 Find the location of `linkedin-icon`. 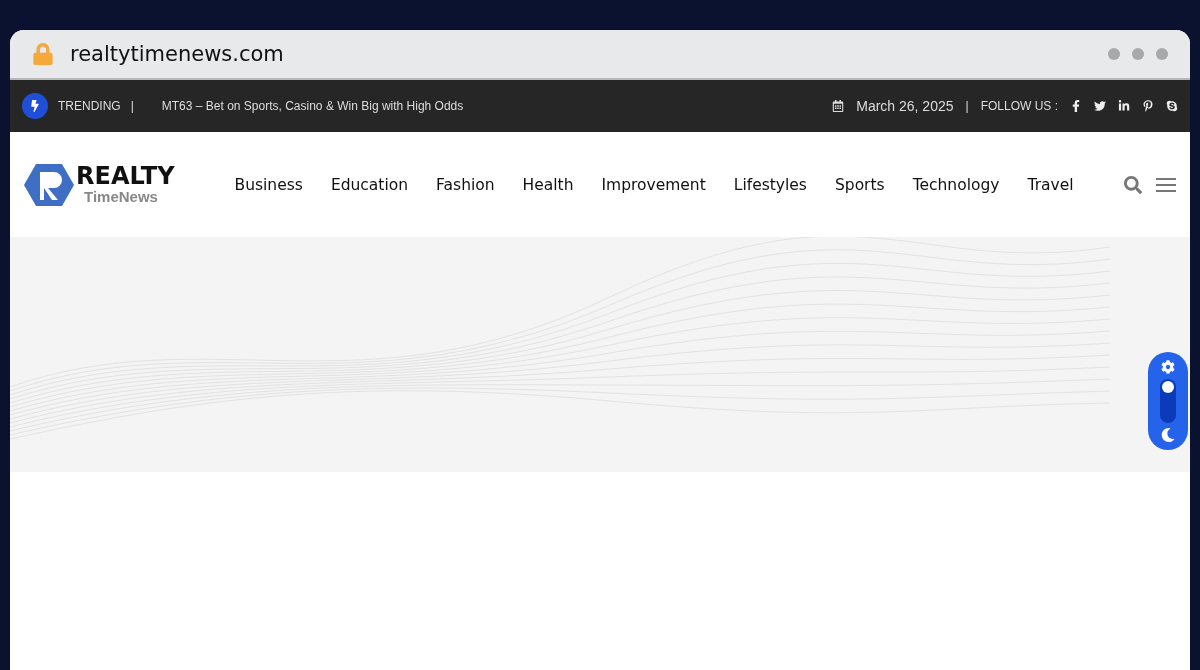

linkedin-icon is located at coordinates (1124, 106).